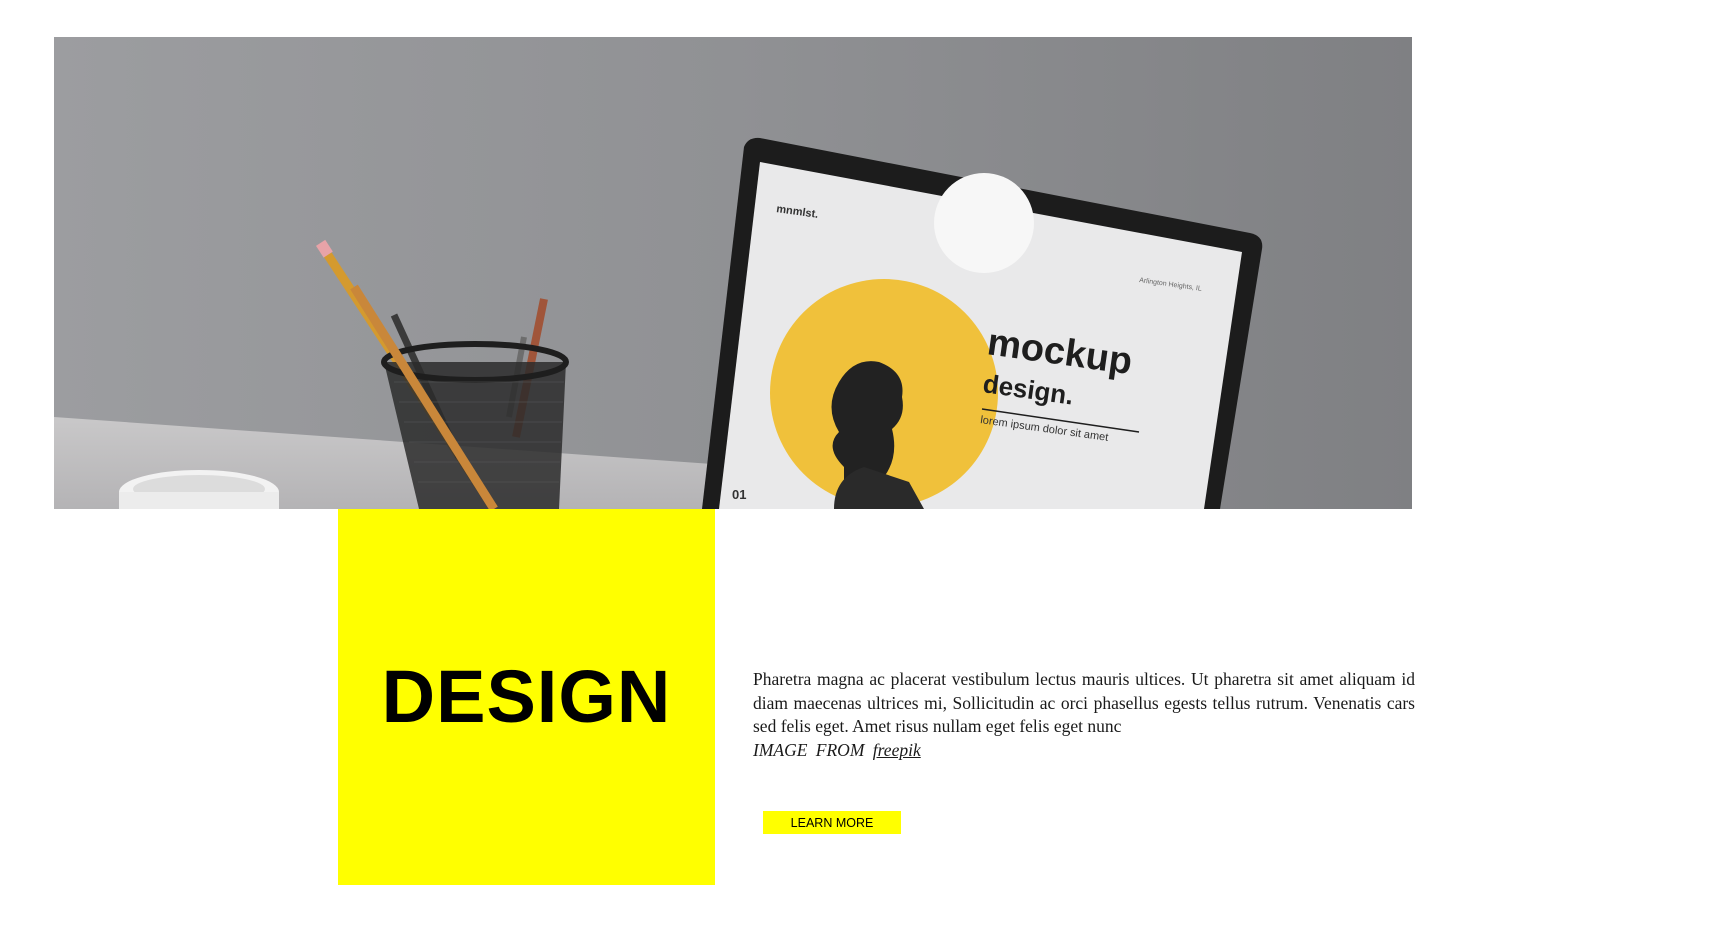 This screenshot has height=930, width=1713. I want to click on freepik-link: freepik, so click(897, 750).